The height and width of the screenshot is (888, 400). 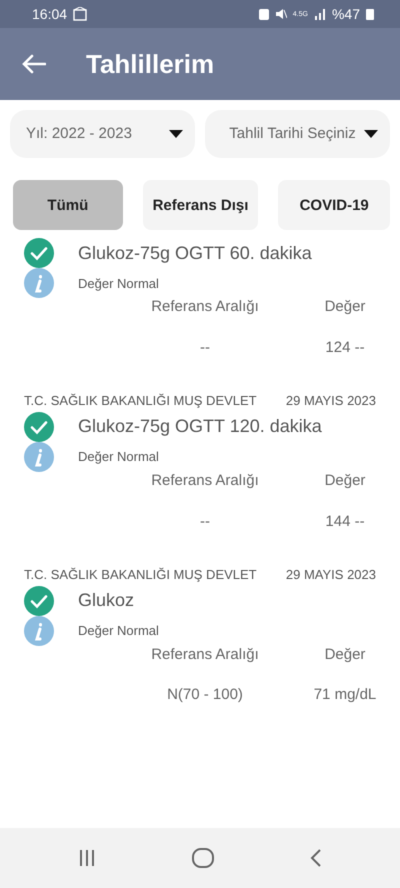 I want to click on filter-dropdown: Yıl: 2022 - 2023, so click(x=102, y=134).